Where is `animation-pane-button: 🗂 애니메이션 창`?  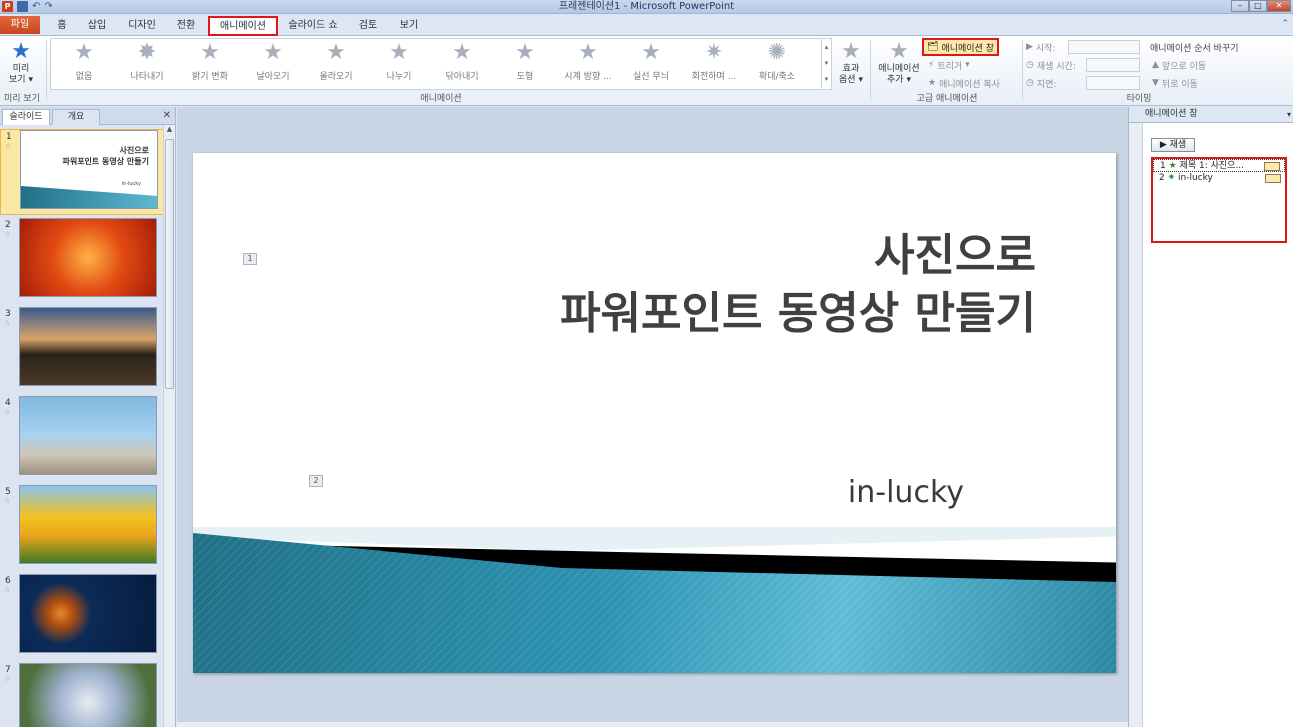 animation-pane-button: 🗂 애니메이션 창 is located at coordinates (960, 47).